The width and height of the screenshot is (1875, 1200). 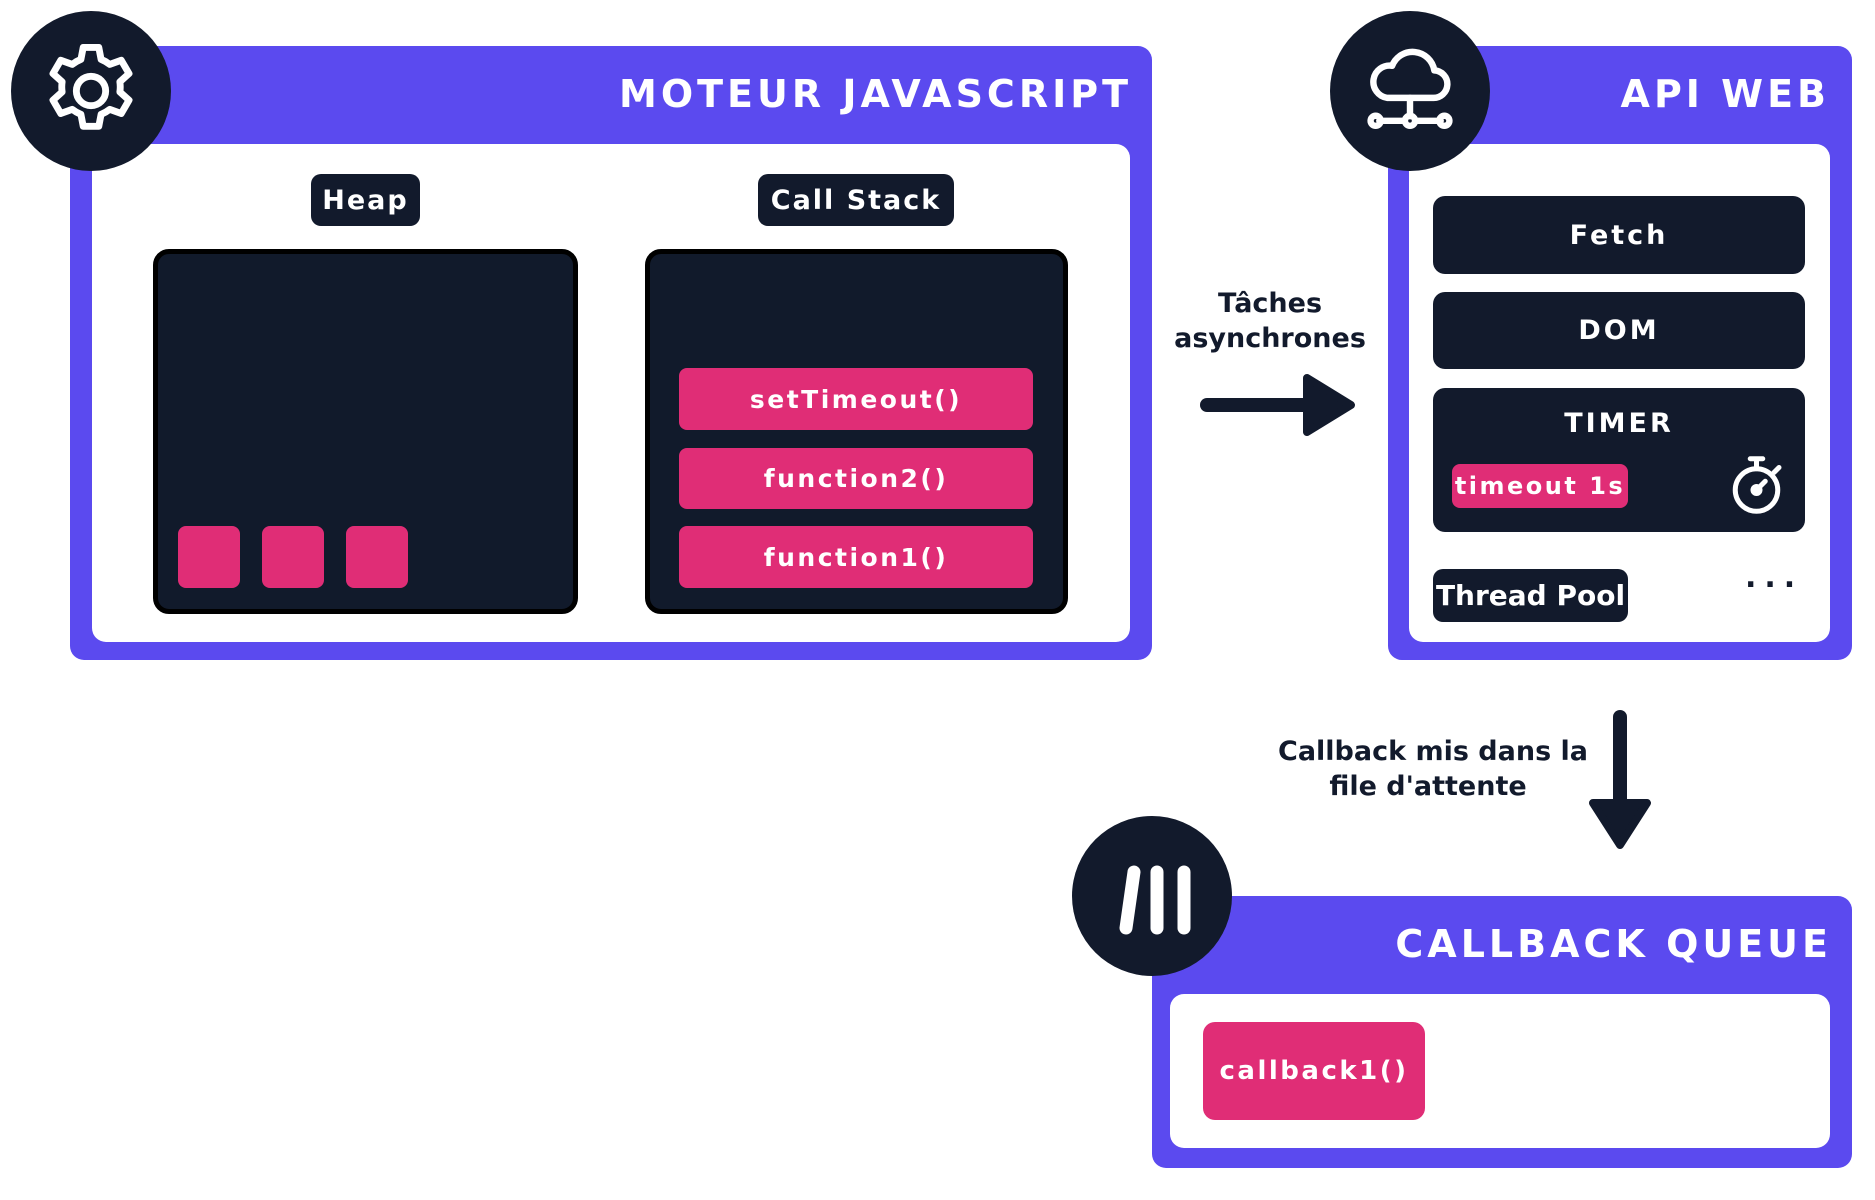 What do you see at coordinates (91, 87) in the screenshot?
I see `gear-icon` at bounding box center [91, 87].